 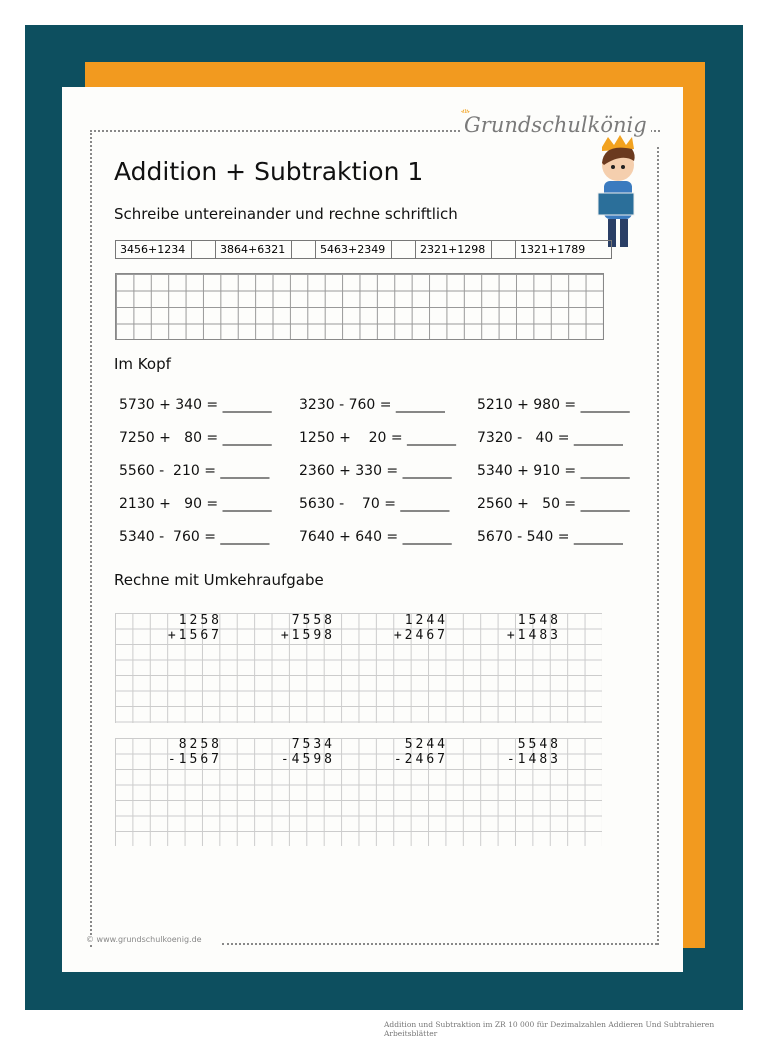 I want to click on operand: 8258, so click(x=200, y=744).